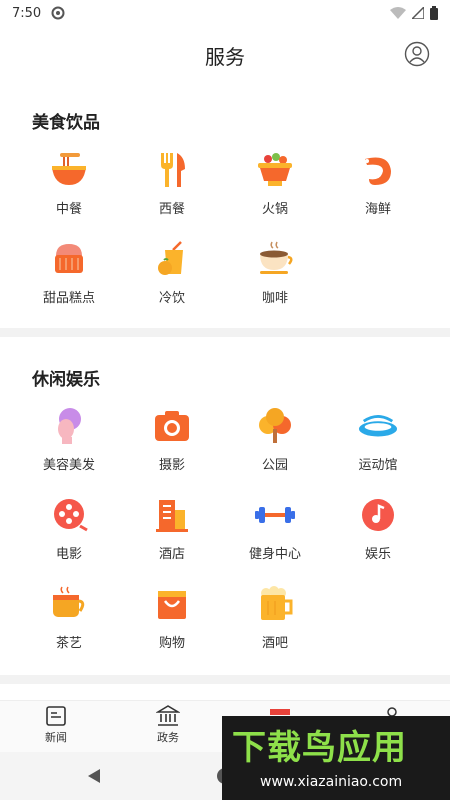 The width and height of the screenshot is (450, 800). Describe the element at coordinates (274, 298) in the screenshot. I see `service-item-label: 咖啡` at that location.